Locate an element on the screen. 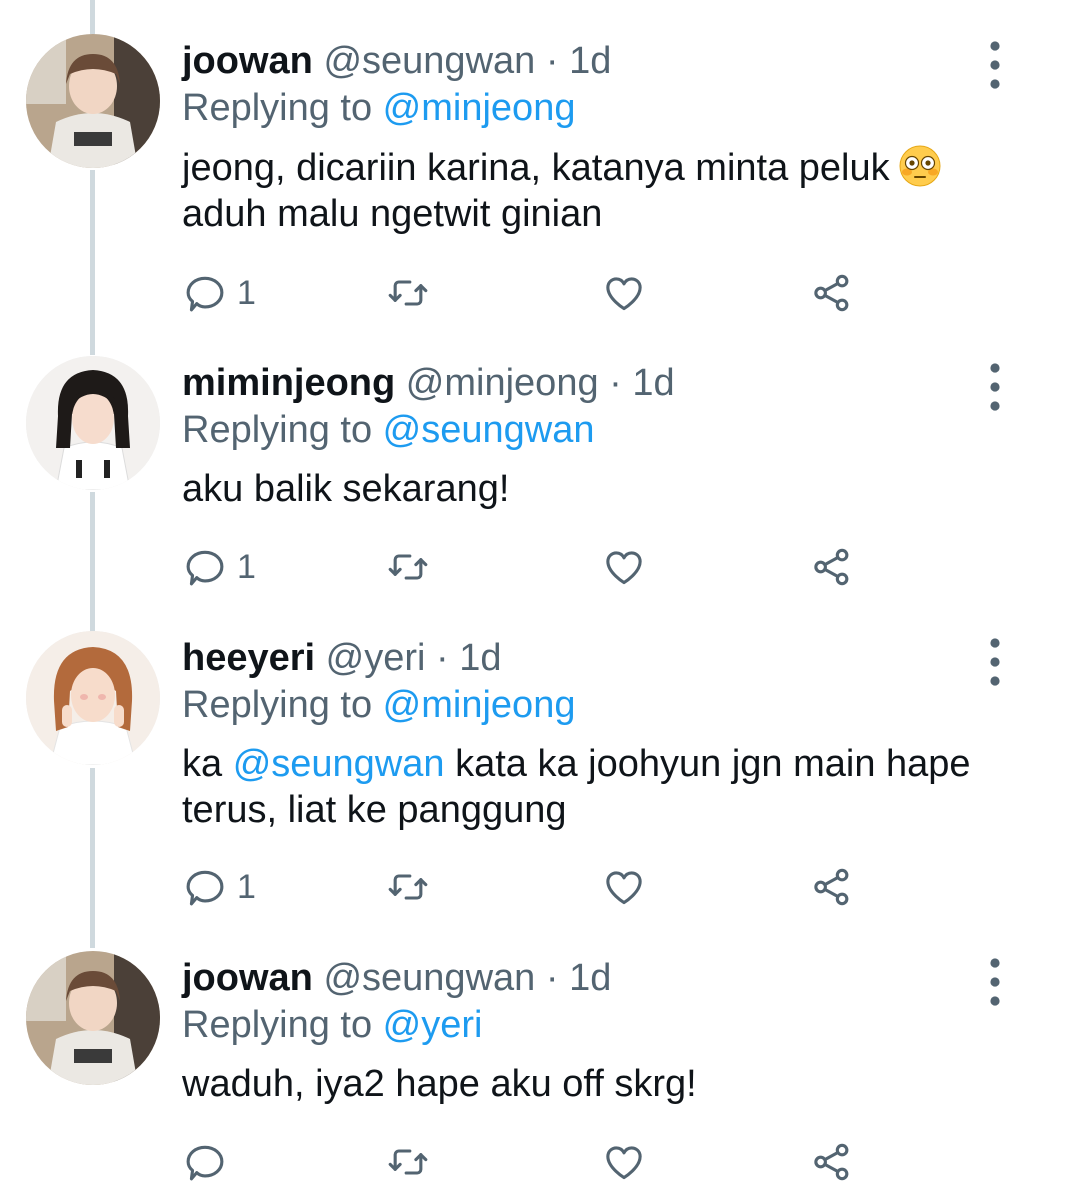 The image size is (1065, 1200). tweet-text-line: terus, liat ke panggung is located at coordinates (374, 810).